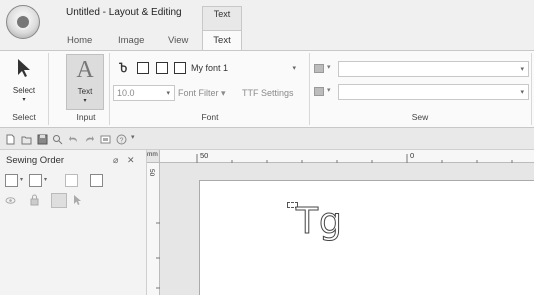  I want to click on select-group-label: Select, so click(24, 117).